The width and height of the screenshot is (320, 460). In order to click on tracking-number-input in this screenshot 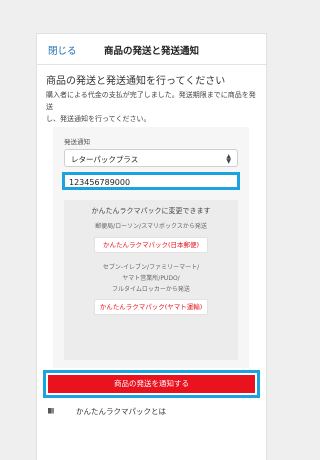, I will do `click(149, 182)`.